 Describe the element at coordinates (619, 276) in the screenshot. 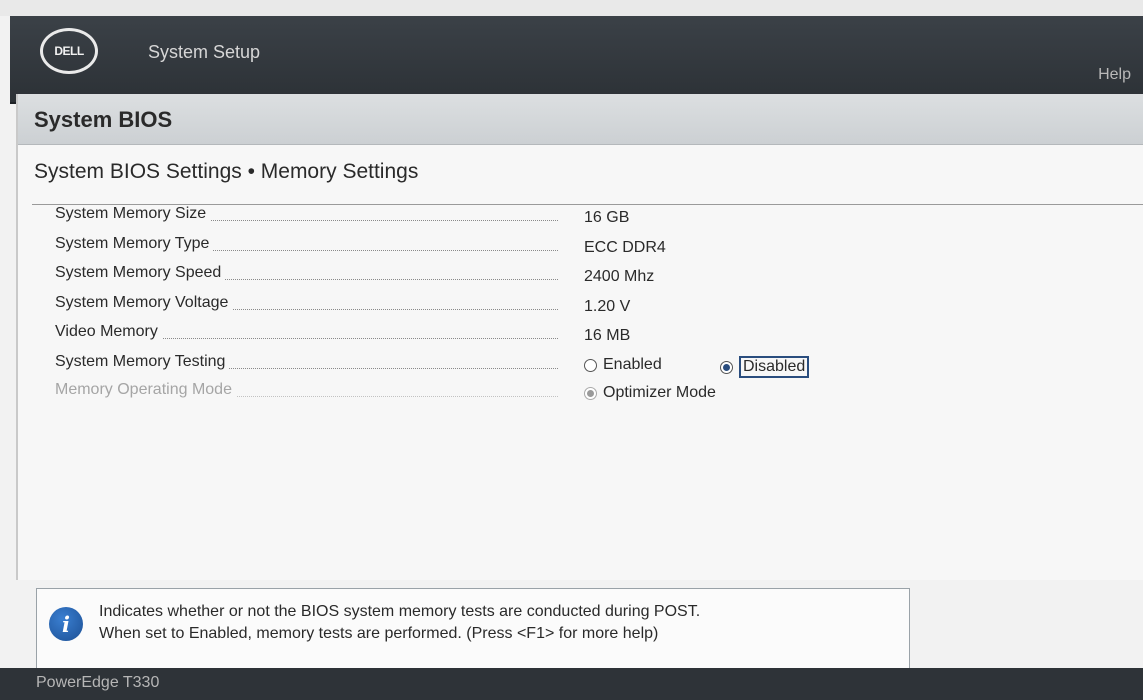

I see `setting-value: 2400 Mhz` at that location.